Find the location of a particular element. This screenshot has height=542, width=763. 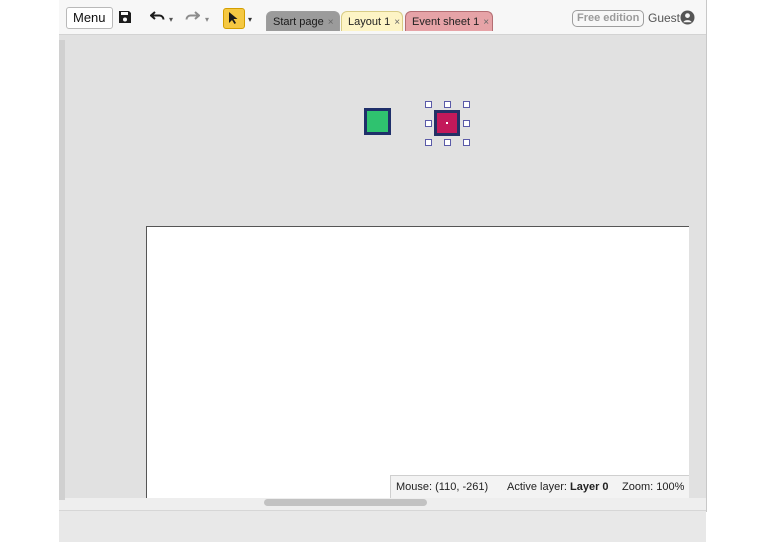

user-circle-icon is located at coordinates (687, 20).